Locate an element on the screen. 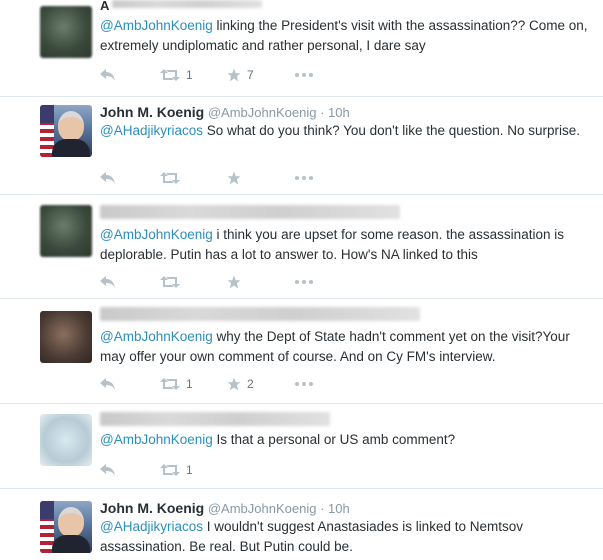 Image resolution: width=603 pixels, height=560 pixels. favorite-button: 7 is located at coordinates (261, 75).